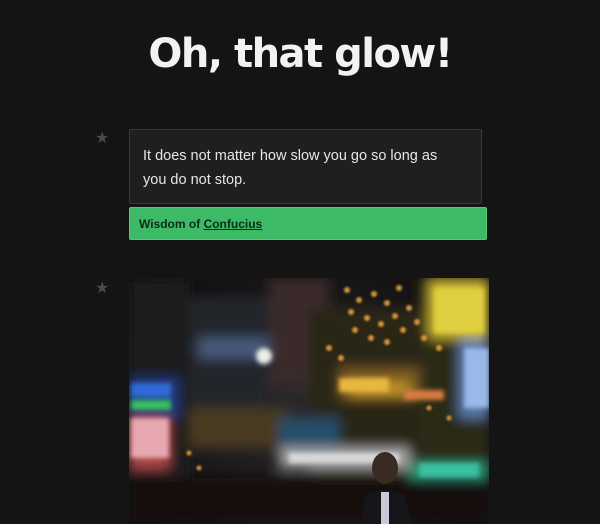  Describe the element at coordinates (233, 224) in the screenshot. I see `attribution-link: Confucius` at that location.